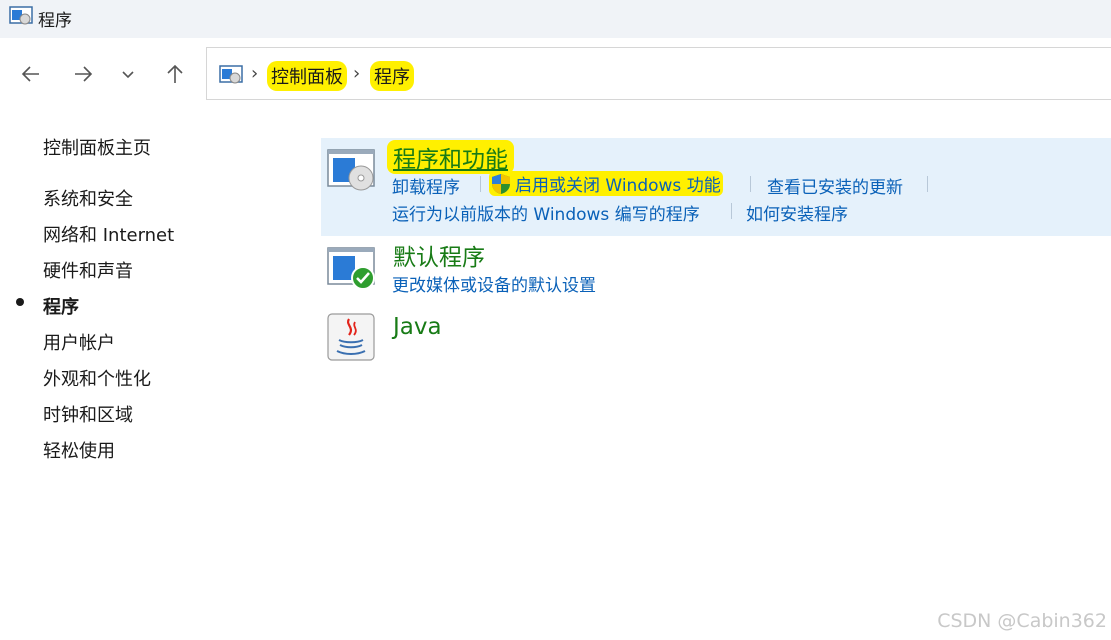  Describe the element at coordinates (307, 76) in the screenshot. I see `breadcrumb-control-panel: 控制面板` at that location.